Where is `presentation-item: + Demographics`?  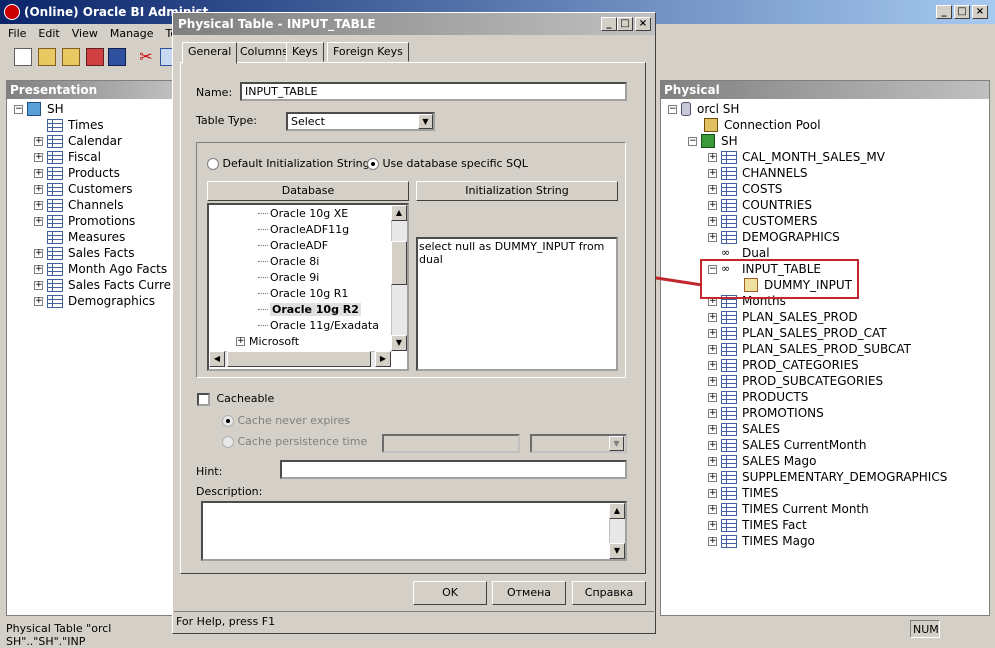
presentation-item: + Demographics is located at coordinates (94, 301).